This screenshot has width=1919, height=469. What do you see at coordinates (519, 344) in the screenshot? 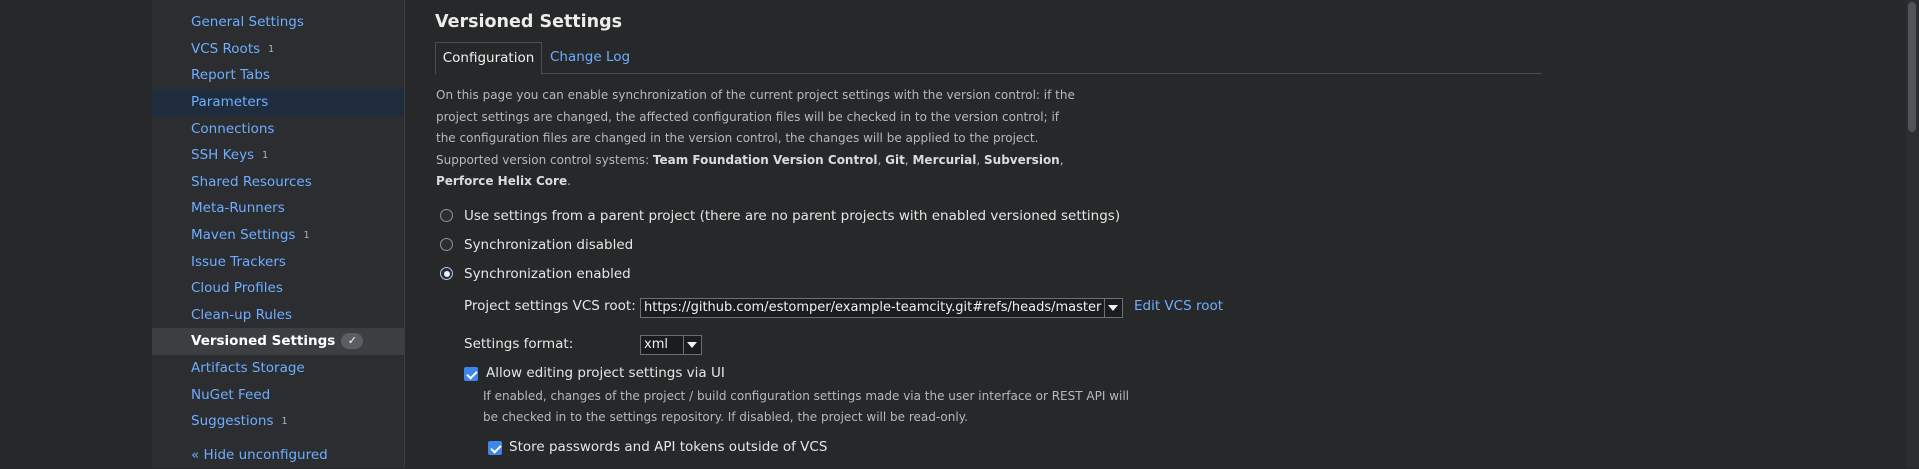
I see `settings-format-label: Settings format:` at bounding box center [519, 344].